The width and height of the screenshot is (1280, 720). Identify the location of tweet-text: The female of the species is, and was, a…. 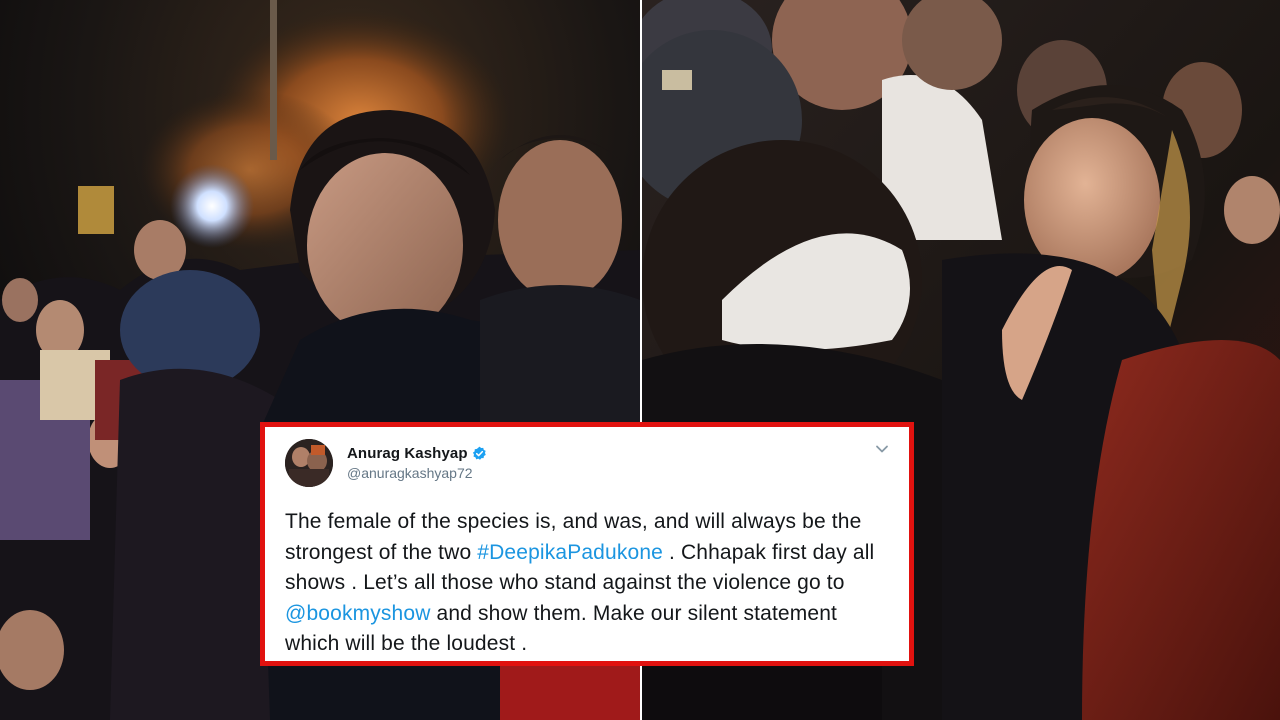
(586, 583).